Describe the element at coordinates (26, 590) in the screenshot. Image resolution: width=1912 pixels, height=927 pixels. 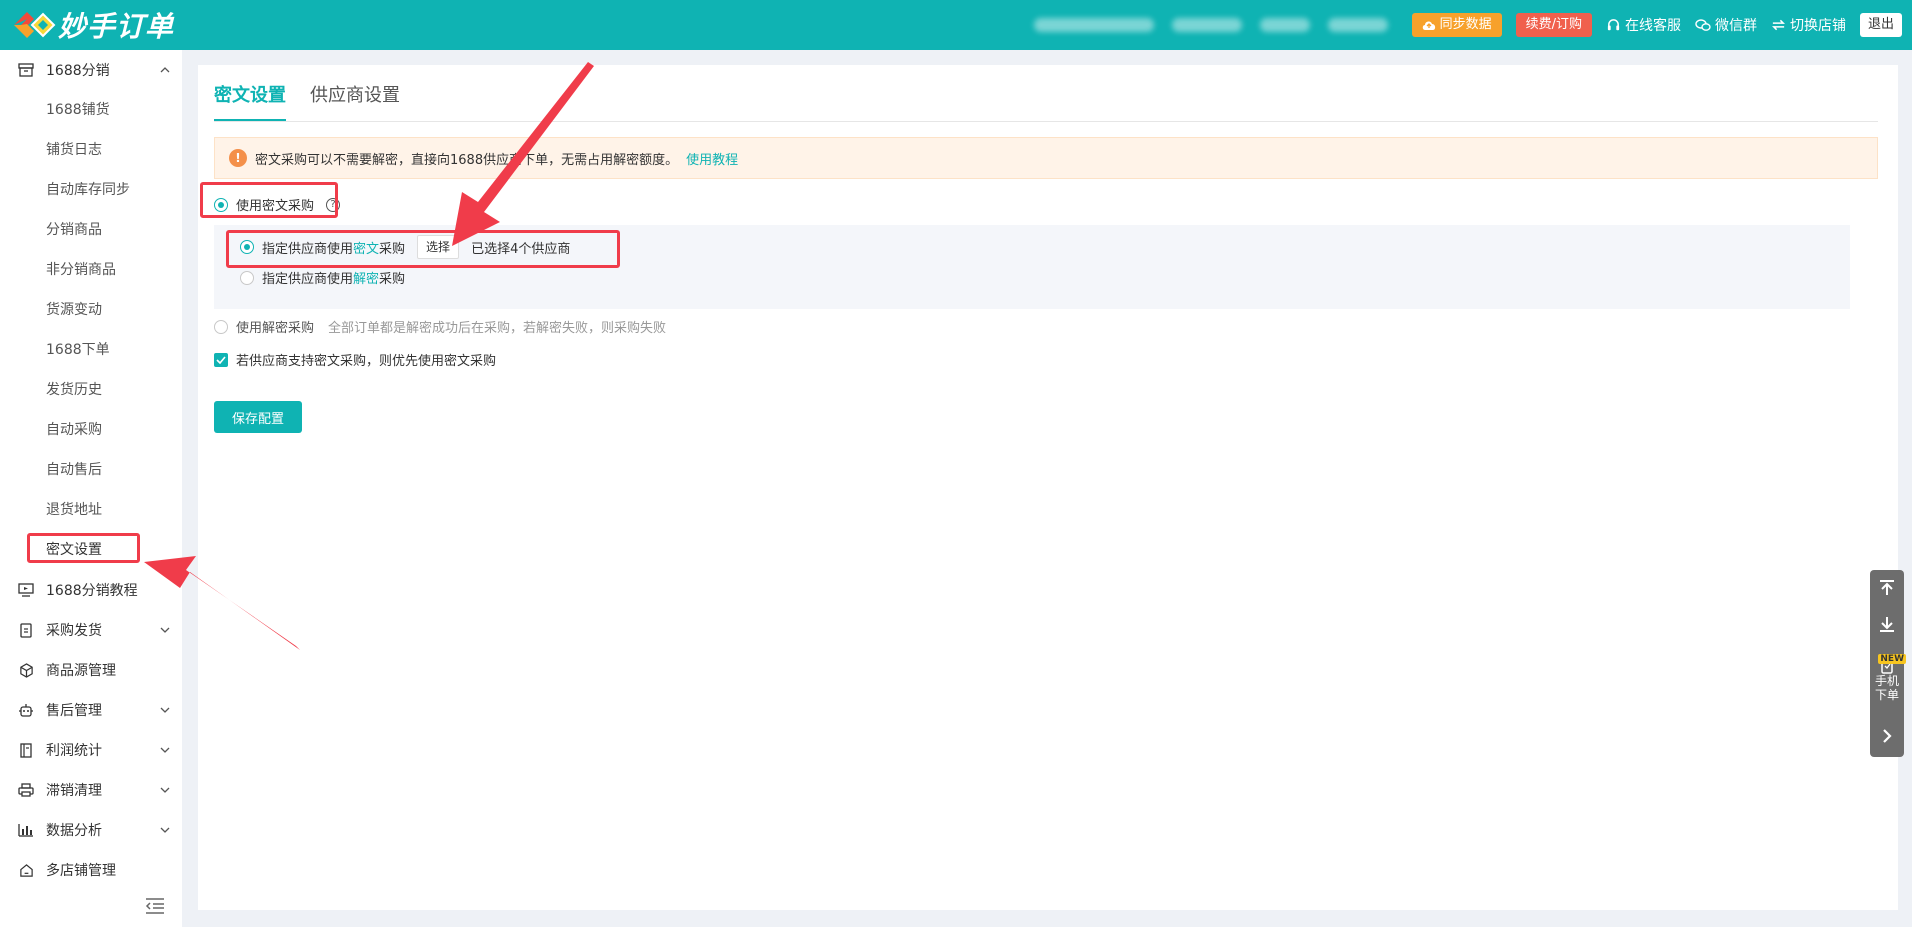
I see `monitor-icon` at that location.